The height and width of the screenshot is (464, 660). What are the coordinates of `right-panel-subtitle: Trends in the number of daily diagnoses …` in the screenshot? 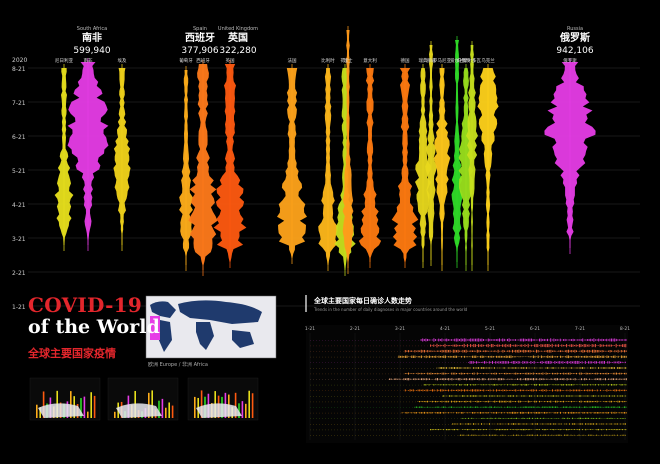 It's located at (390, 309).